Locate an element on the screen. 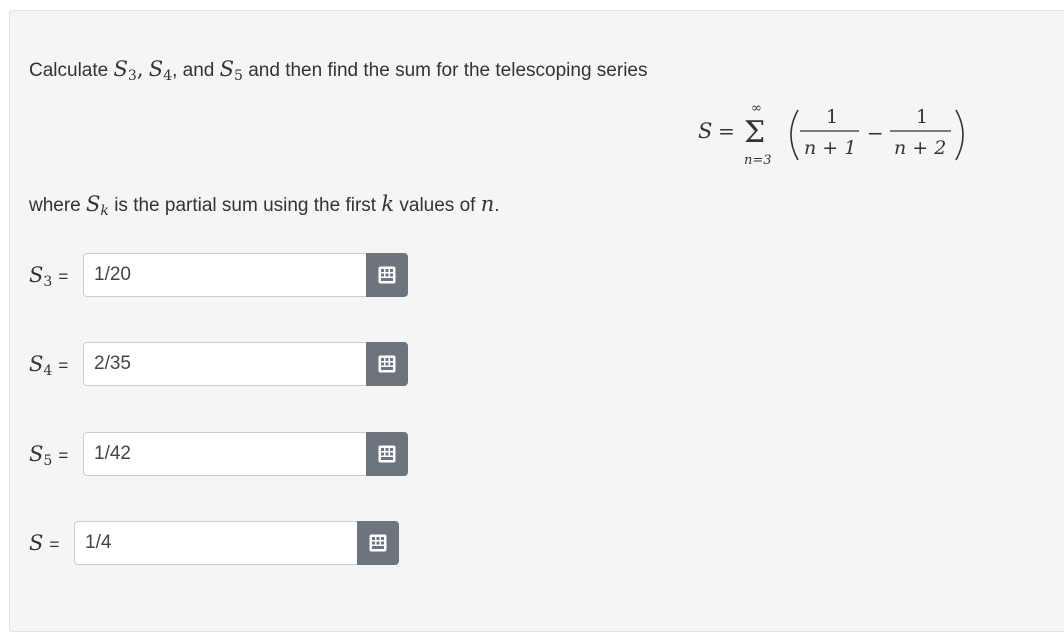 Image resolution: width=1064 pixels, height=632 pixels. frac2-denominator: n + 2 is located at coordinates (920, 148).